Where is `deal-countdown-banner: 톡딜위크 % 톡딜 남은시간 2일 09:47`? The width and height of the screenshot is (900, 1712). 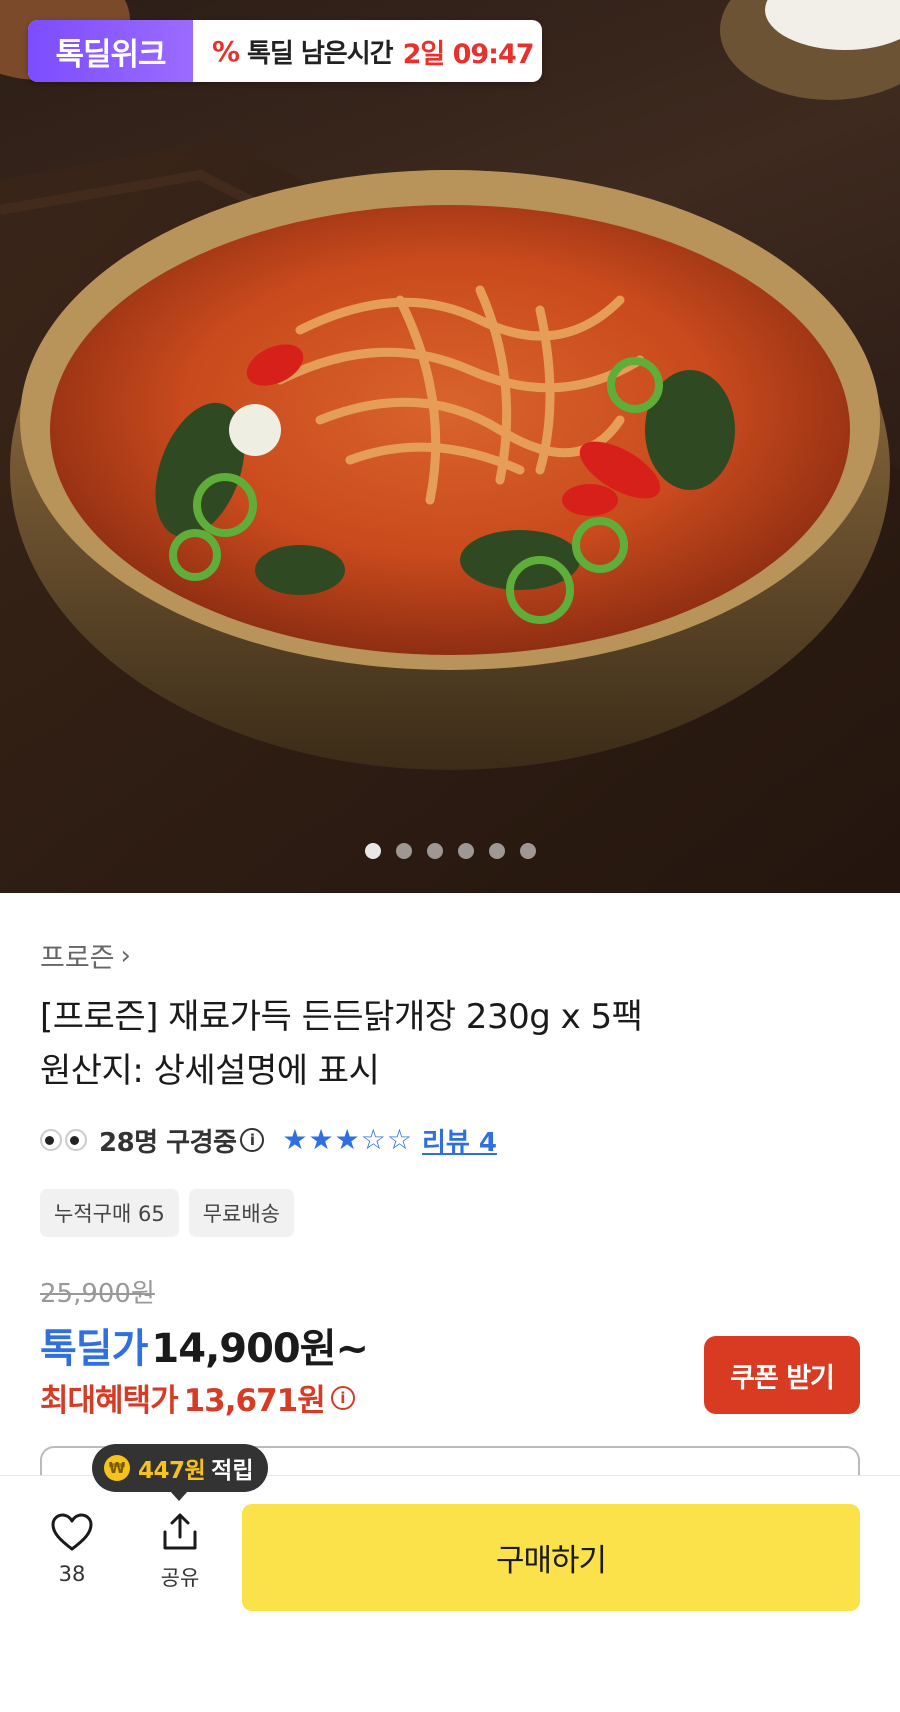
deal-countdown-banner: 톡딜위크 % 톡딜 남은시간 2일 09:47 is located at coordinates (285, 51).